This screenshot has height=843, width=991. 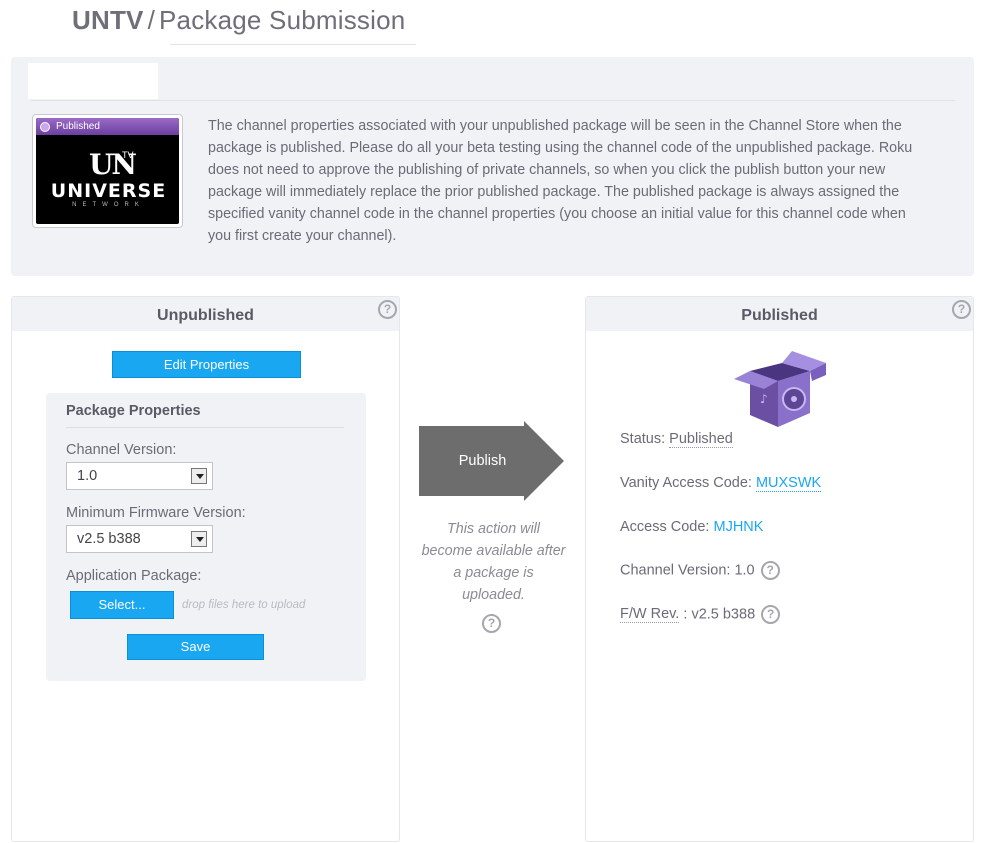 What do you see at coordinates (205, 427) in the screenshot?
I see `package-properties-divider` at bounding box center [205, 427].